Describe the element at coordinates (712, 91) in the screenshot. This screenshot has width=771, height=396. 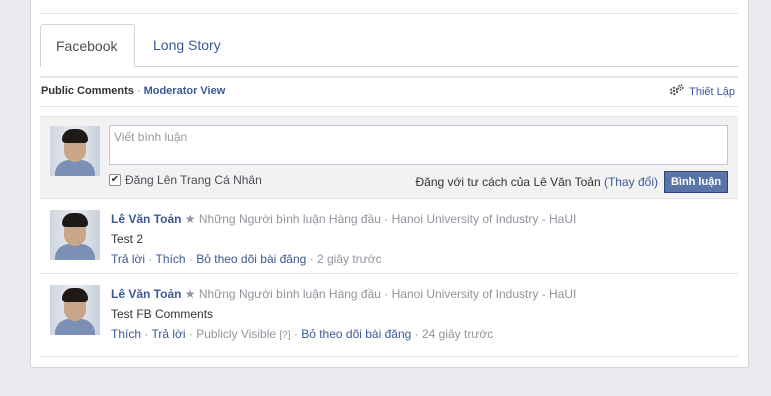
I see `settings-label: Thiết Lập` at that location.